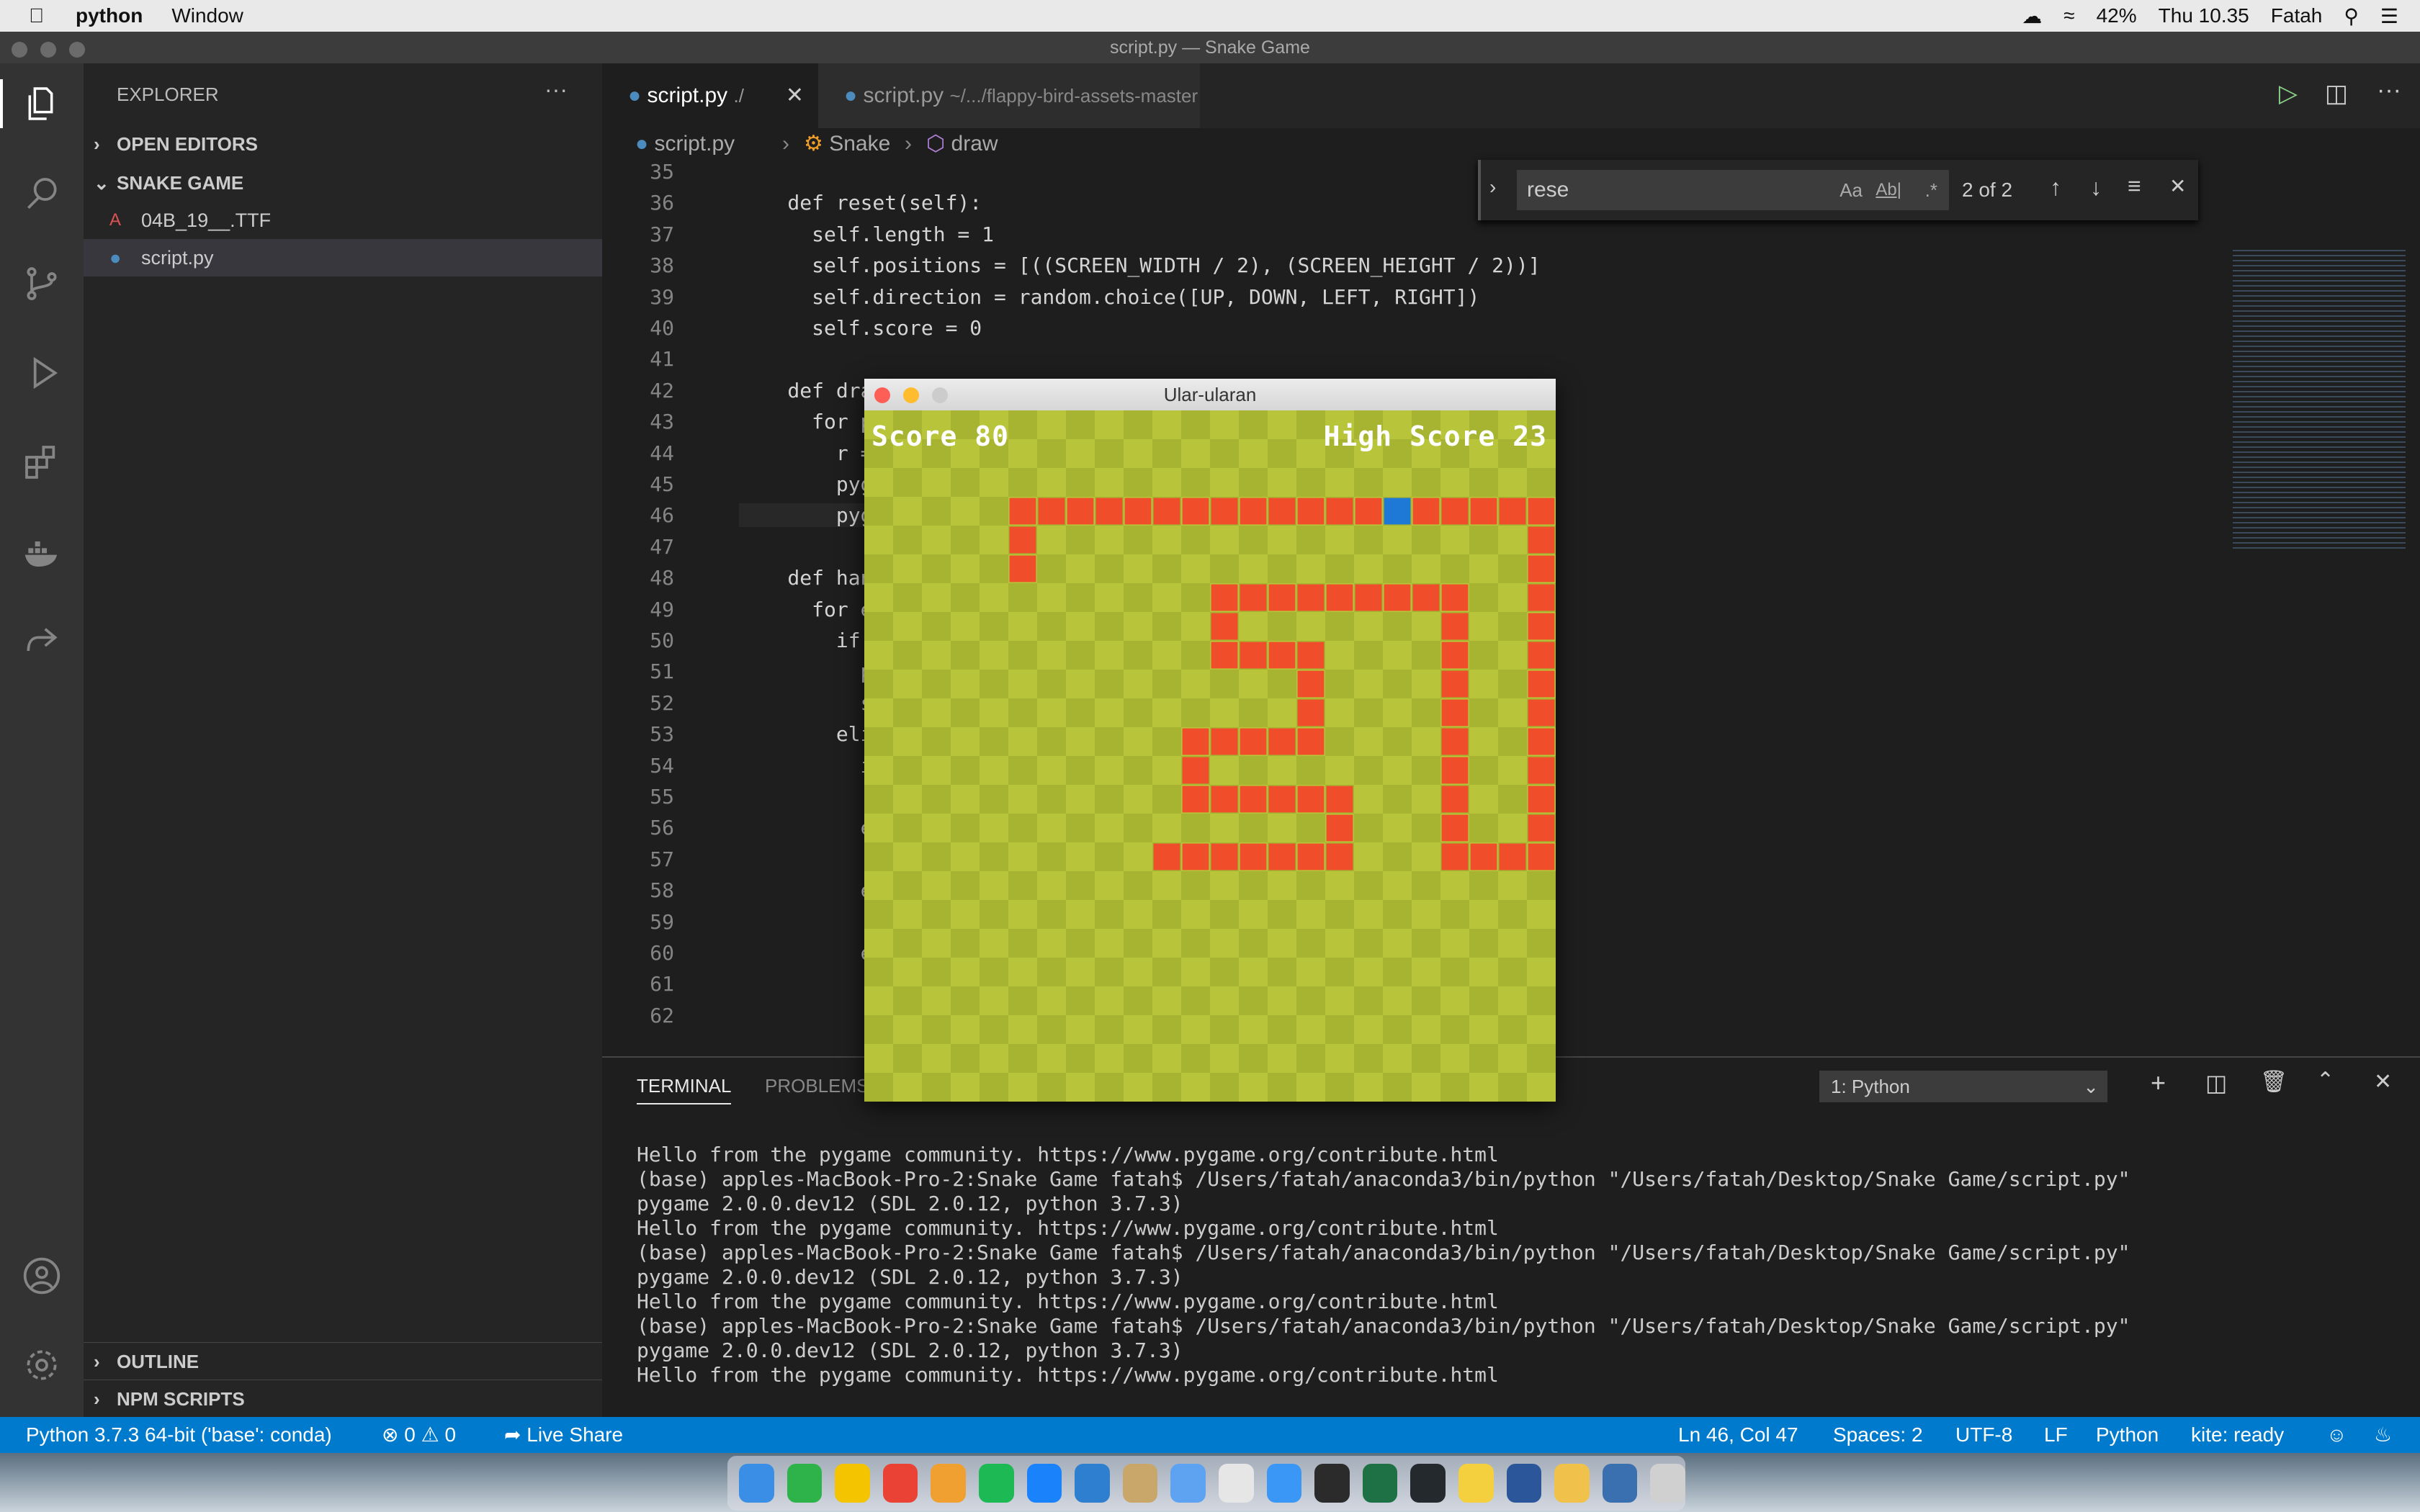 Image resolution: width=2420 pixels, height=1512 pixels. Describe the element at coordinates (795, 95) in the screenshot. I see `close-tab-icon: ✕` at that location.